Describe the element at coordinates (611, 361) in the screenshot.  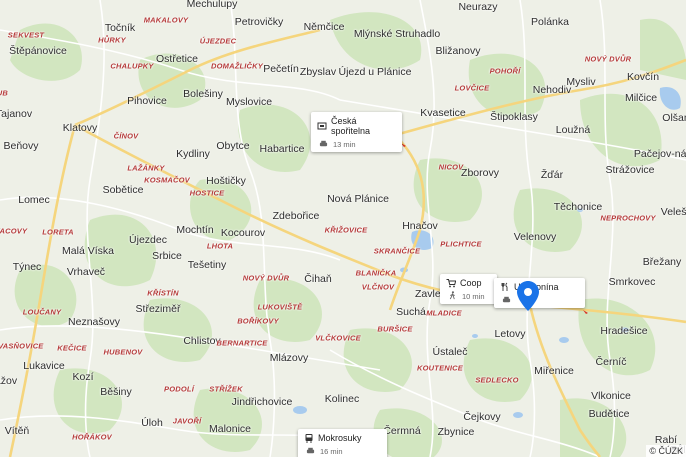
I see `place-label-cernic: Černíč` at that location.